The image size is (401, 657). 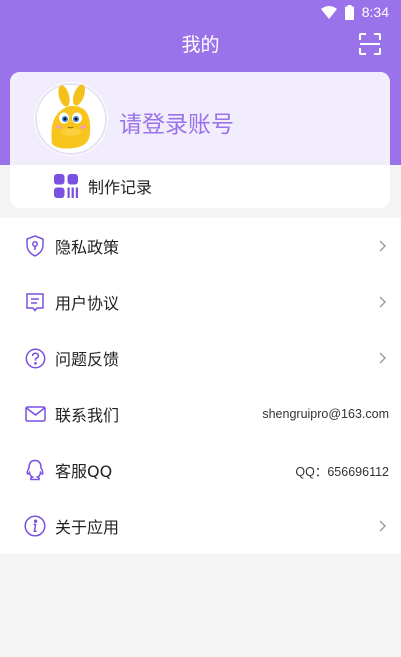 I want to click on menu-item-label: 联系我们, so click(x=87, y=415).